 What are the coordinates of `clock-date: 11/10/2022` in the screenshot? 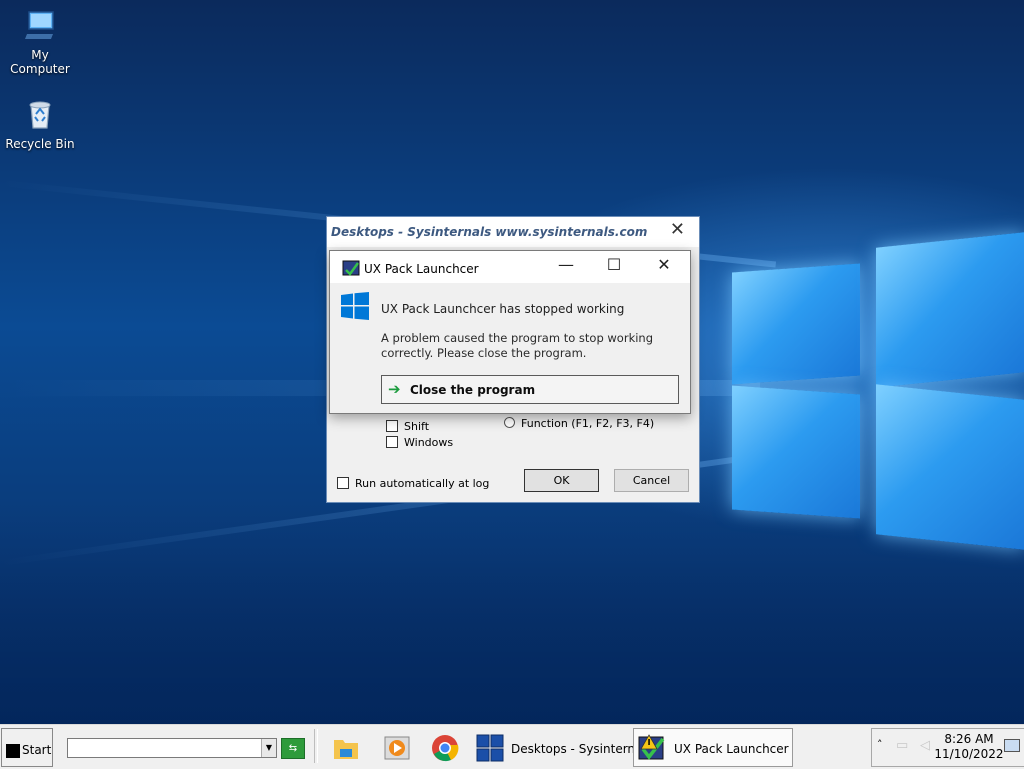 It's located at (969, 754).